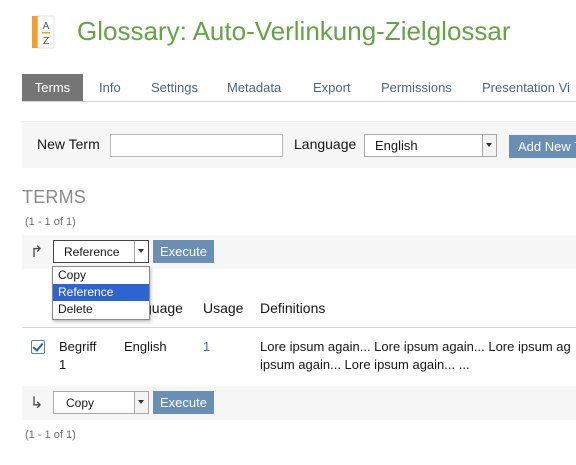 The width and height of the screenshot is (576, 465). Describe the element at coordinates (254, 87) in the screenshot. I see `tab-metadata: Metadata` at that location.